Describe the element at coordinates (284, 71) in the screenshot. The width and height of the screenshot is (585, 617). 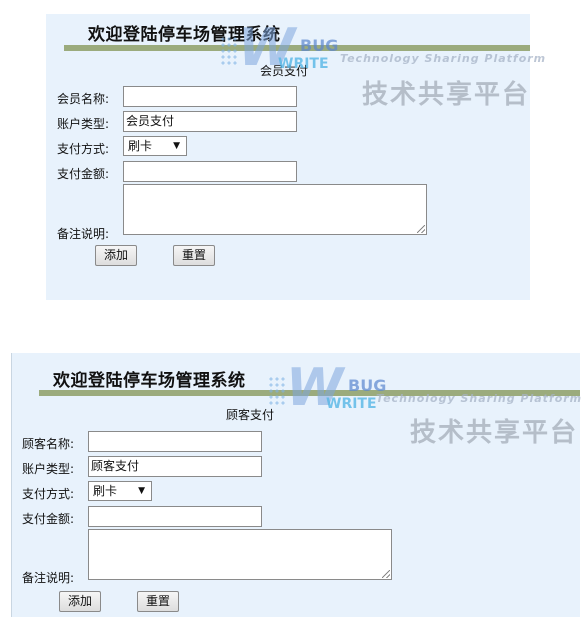
I see `form-subtitle: 会员支付` at that location.